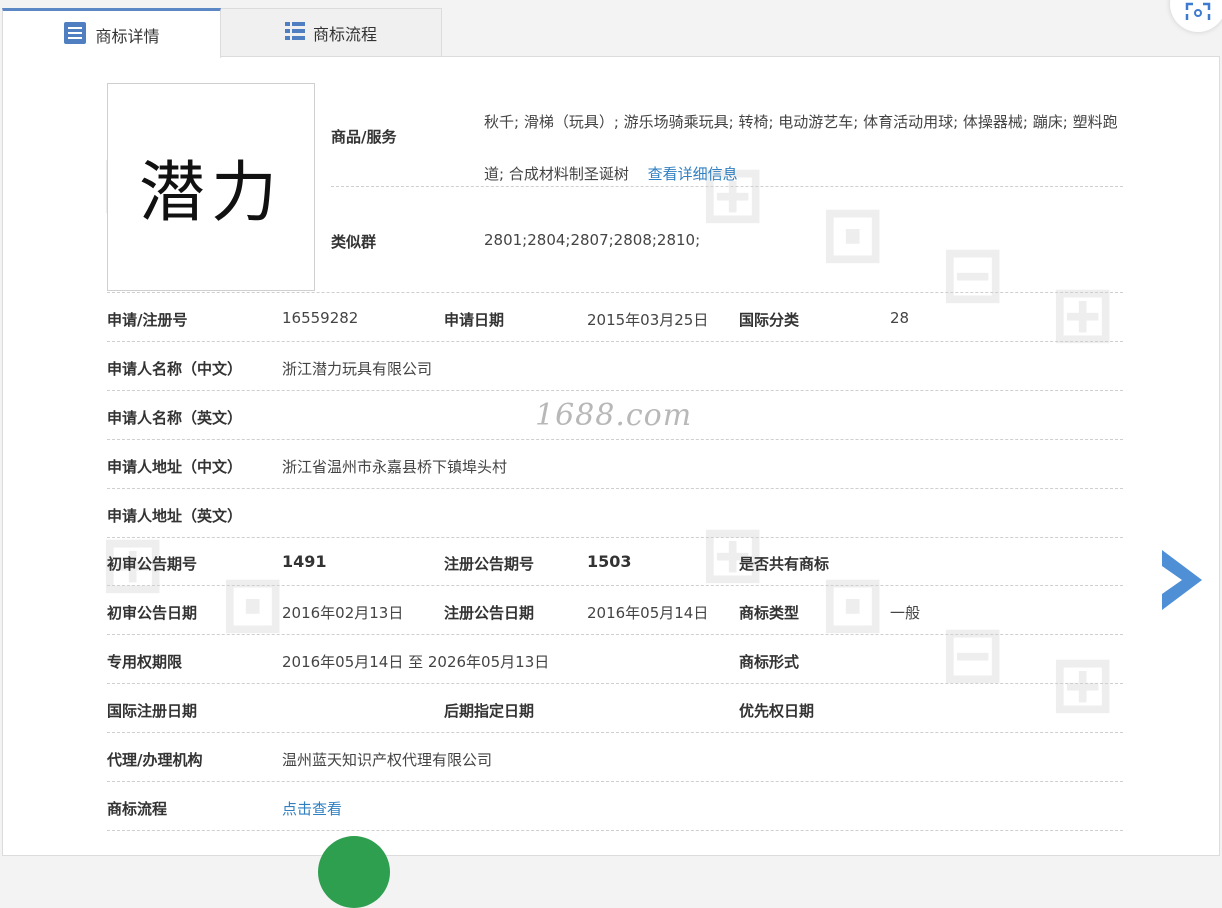  I want to click on mark-type-value: 一般, so click(905, 613).